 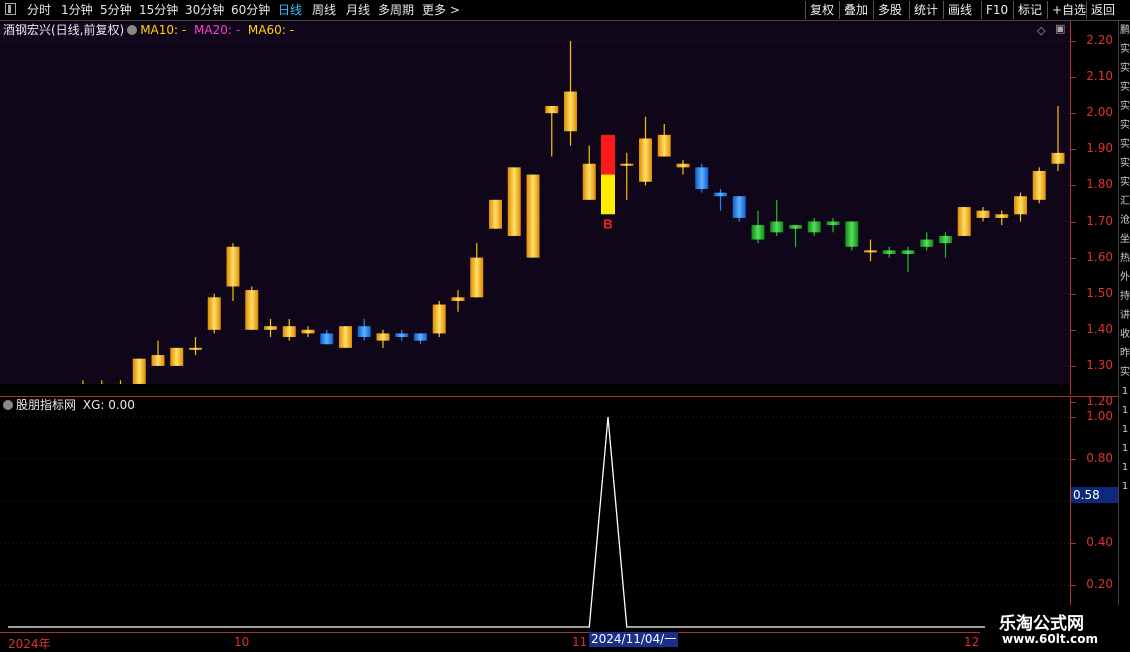 I want to click on toolbar-button-3: 统计, so click(x=925, y=10).